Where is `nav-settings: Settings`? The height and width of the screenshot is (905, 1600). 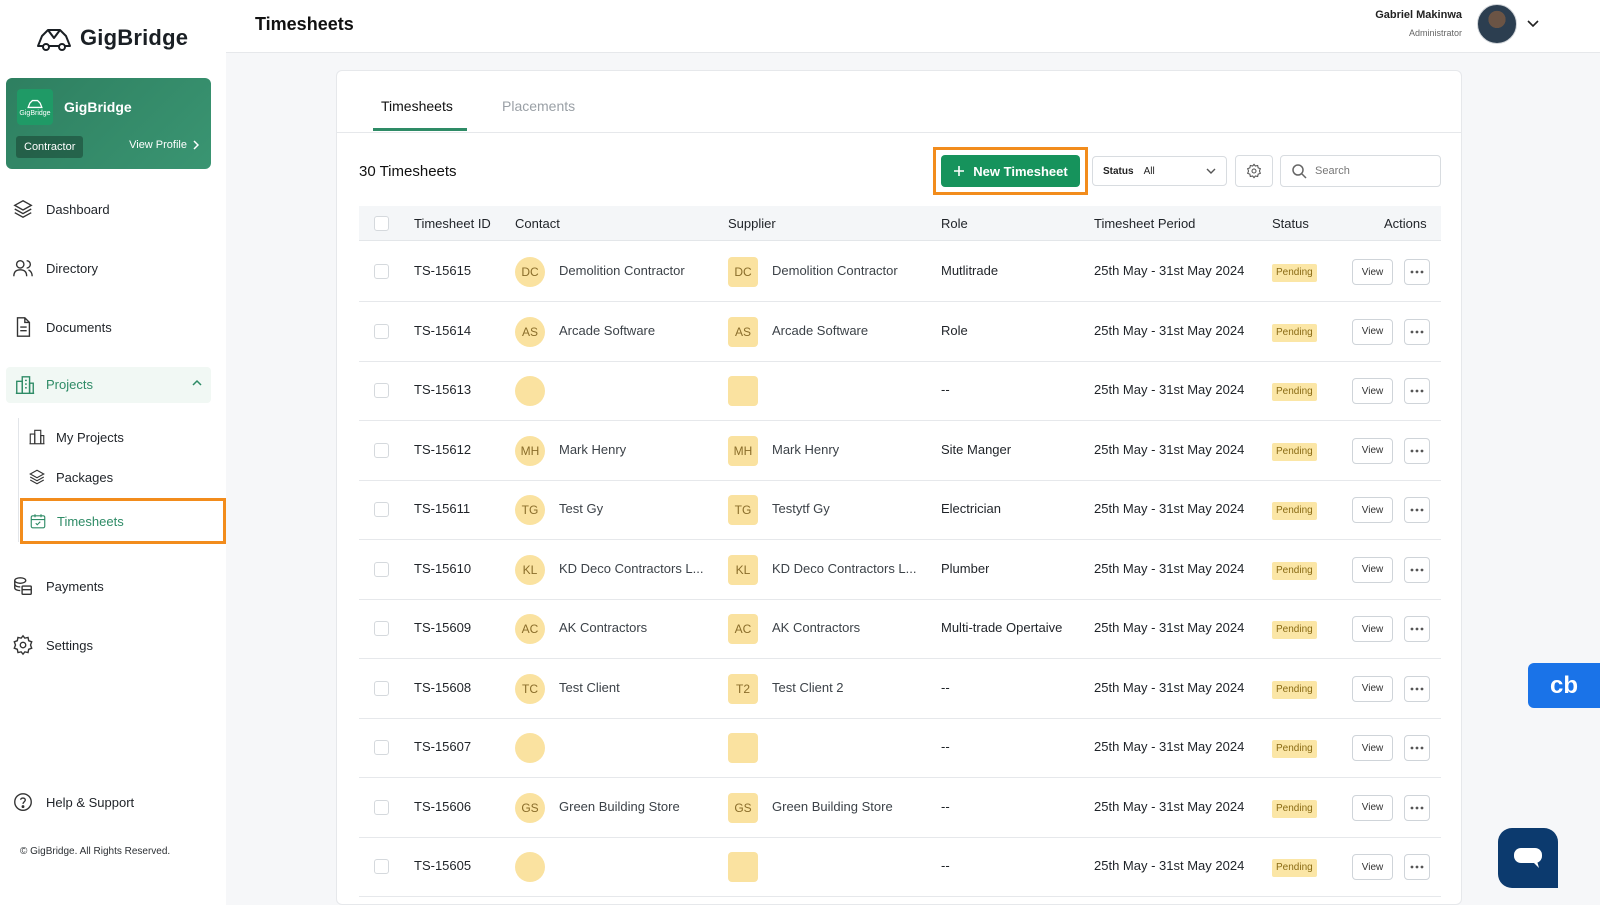
nav-settings: Settings is located at coordinates (52, 645).